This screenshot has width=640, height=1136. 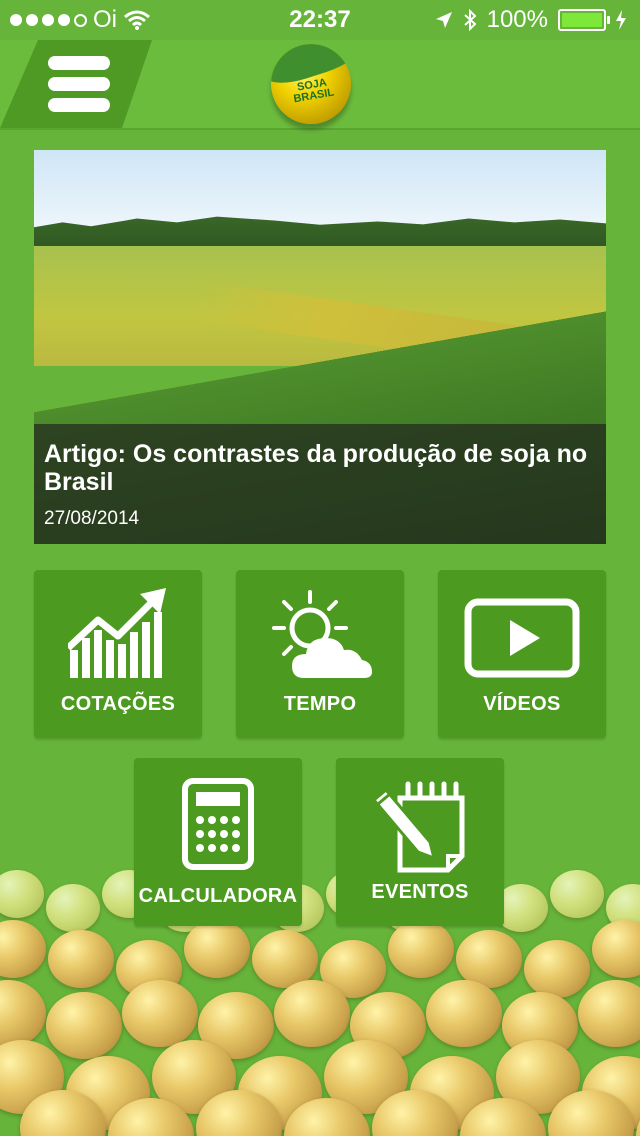 I want to click on bluetooth-icon, so click(x=470, y=20).